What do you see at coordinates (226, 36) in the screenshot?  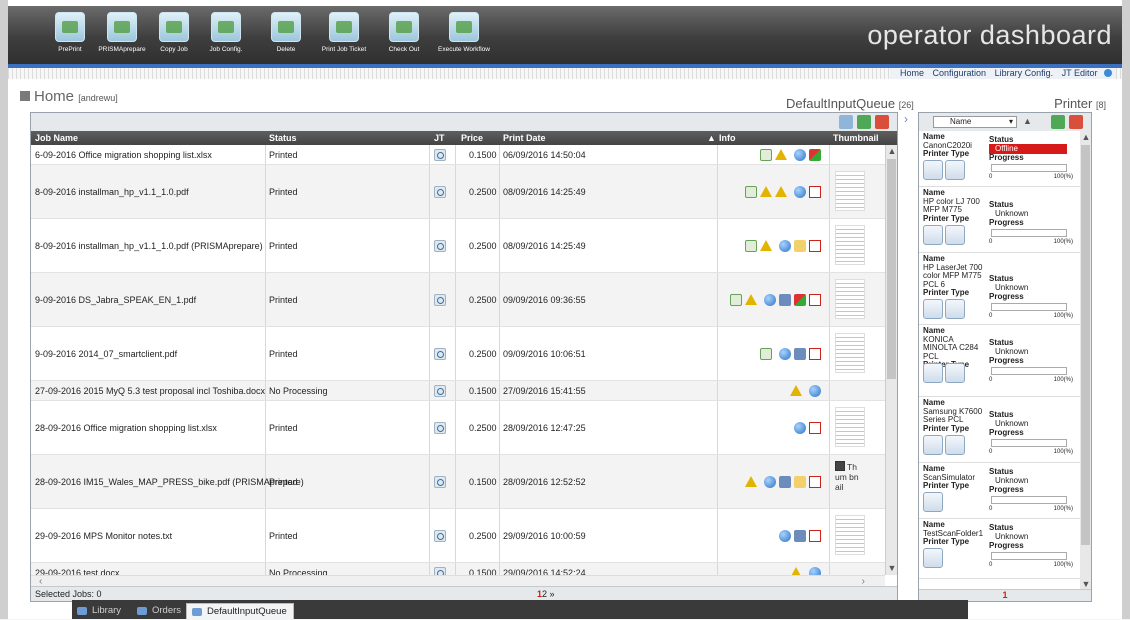 I see `job-config-button: Job Config.` at bounding box center [226, 36].